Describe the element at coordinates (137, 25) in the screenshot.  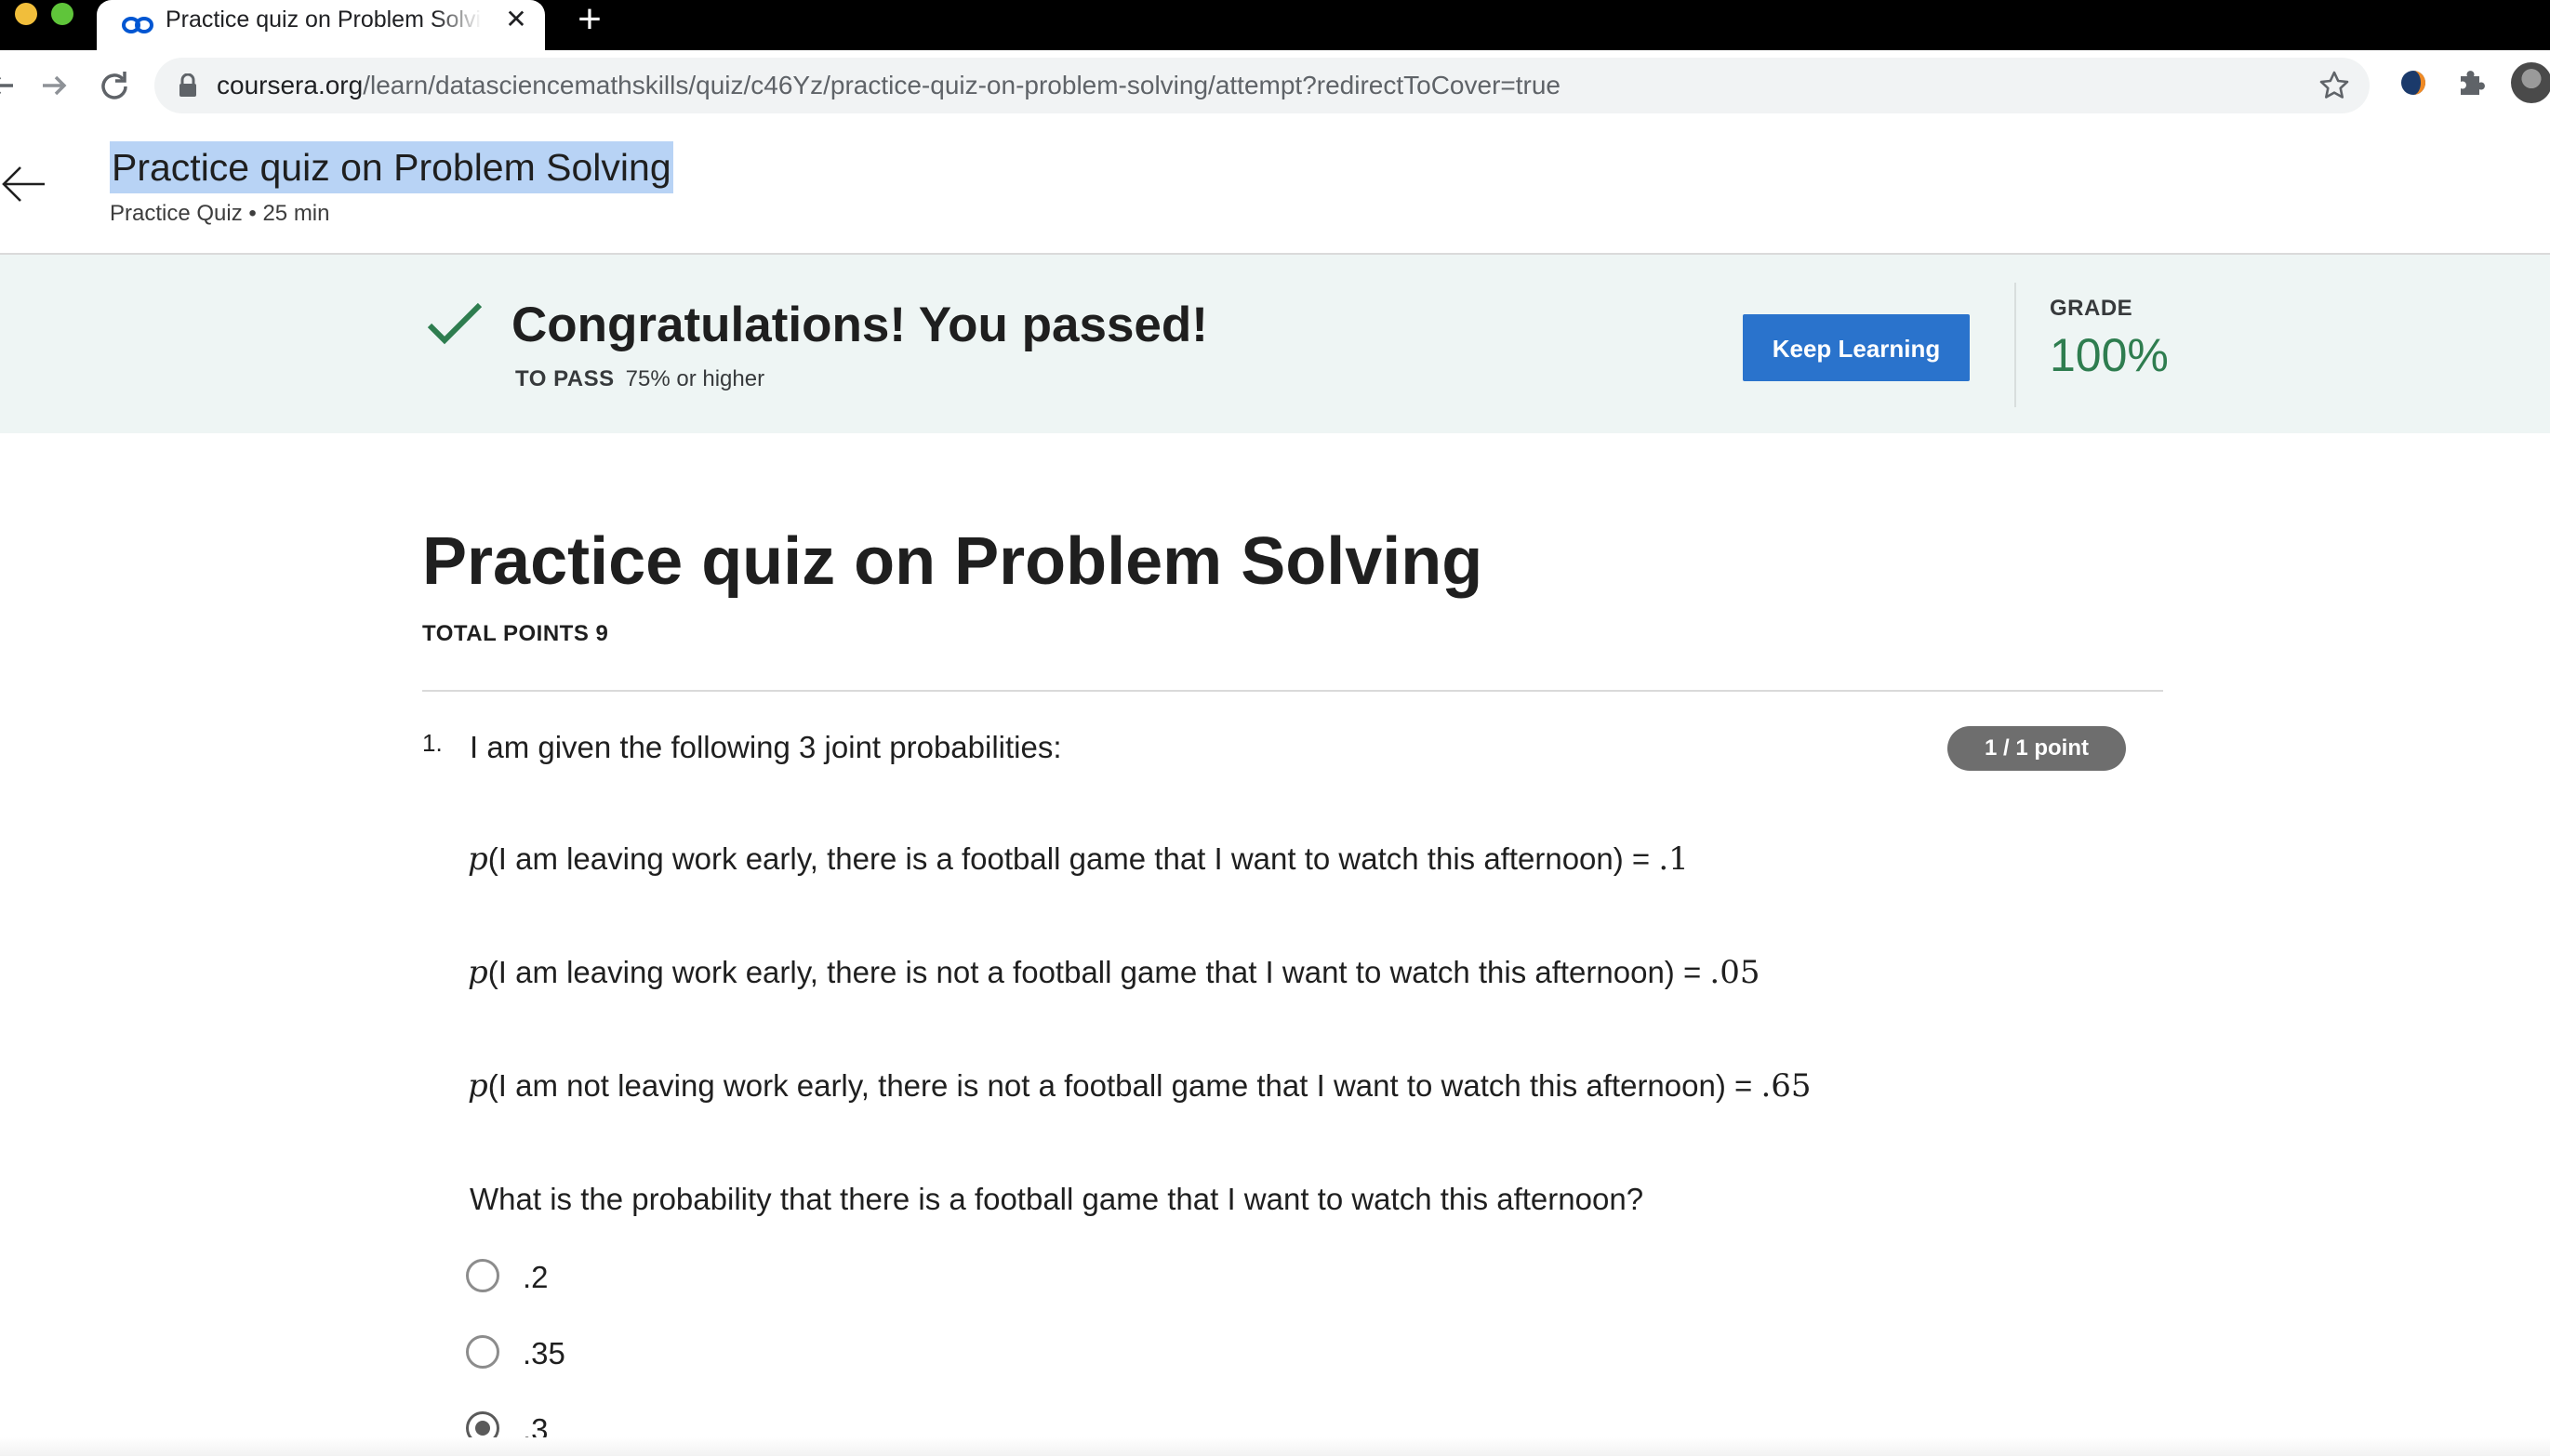
I see `coursera-logo-icon` at that location.